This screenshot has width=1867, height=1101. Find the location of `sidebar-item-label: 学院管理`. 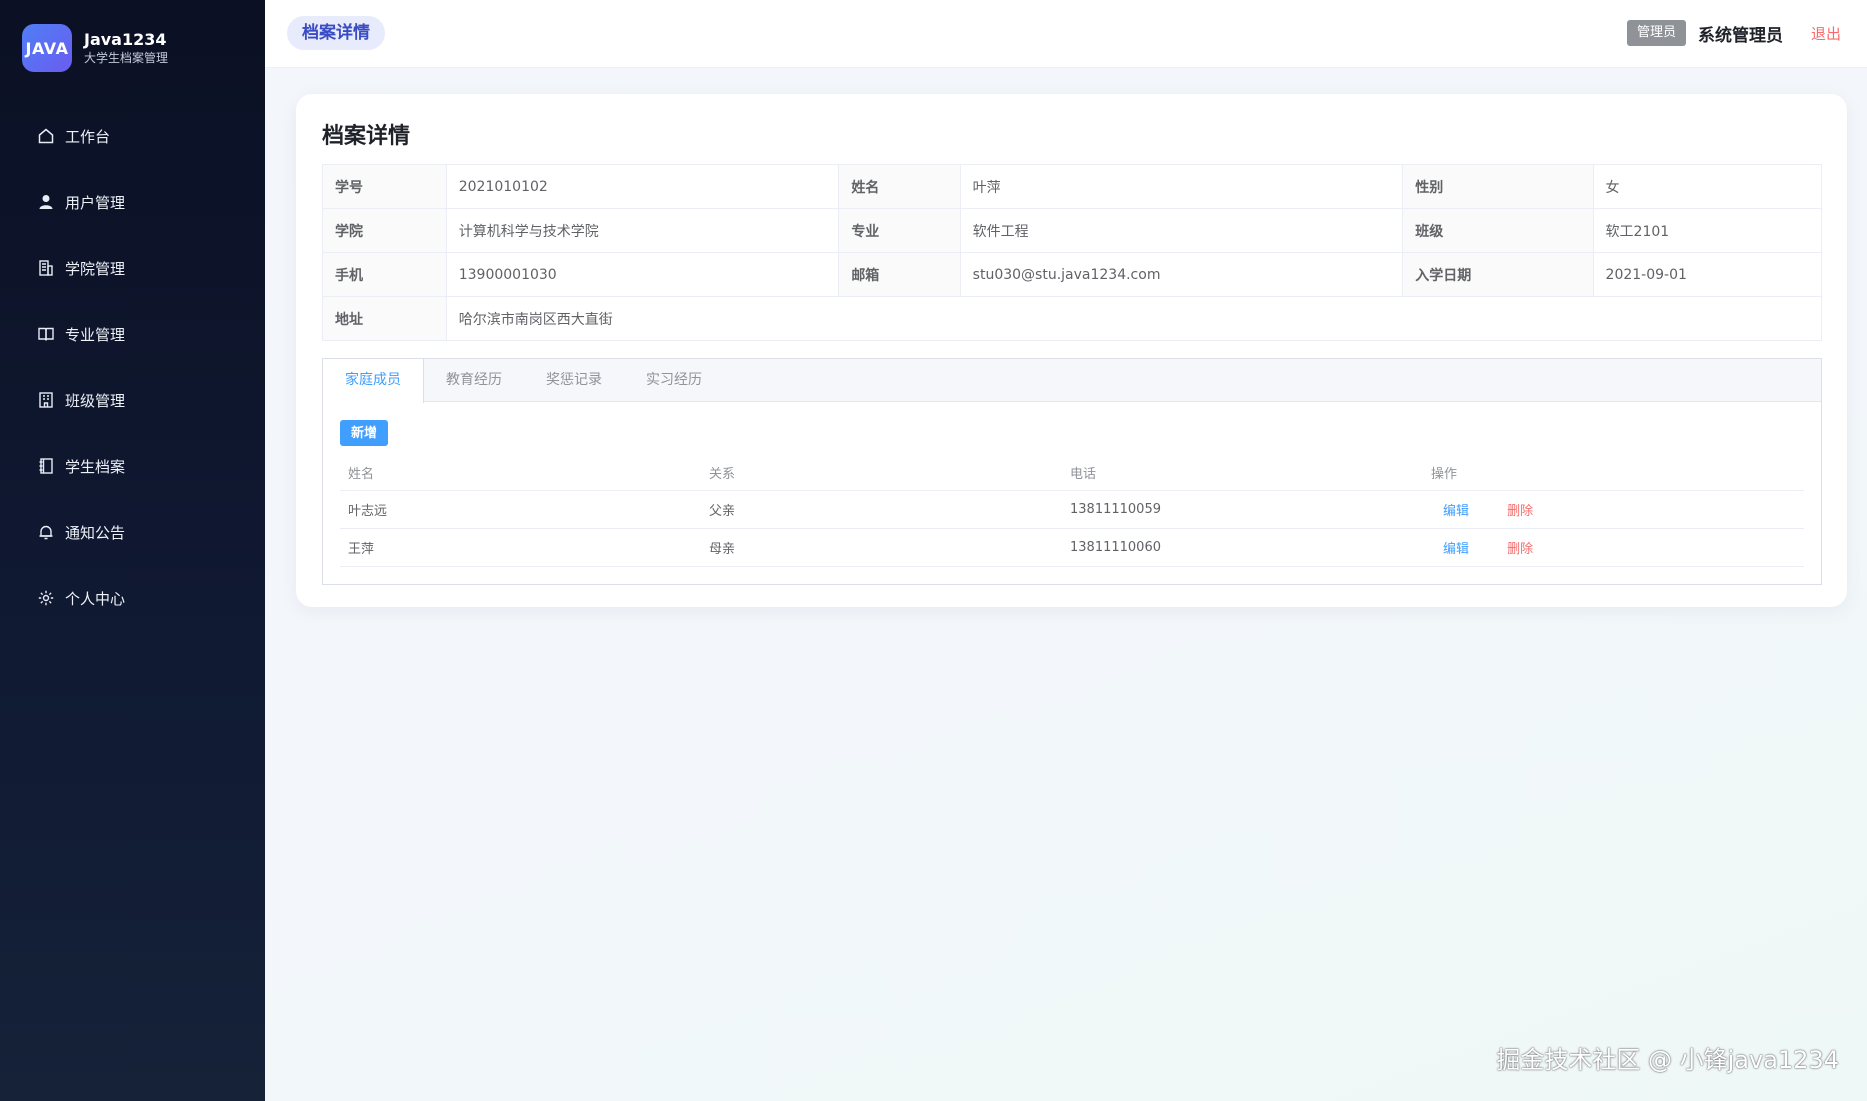

sidebar-item-label: 学院管理 is located at coordinates (95, 268).